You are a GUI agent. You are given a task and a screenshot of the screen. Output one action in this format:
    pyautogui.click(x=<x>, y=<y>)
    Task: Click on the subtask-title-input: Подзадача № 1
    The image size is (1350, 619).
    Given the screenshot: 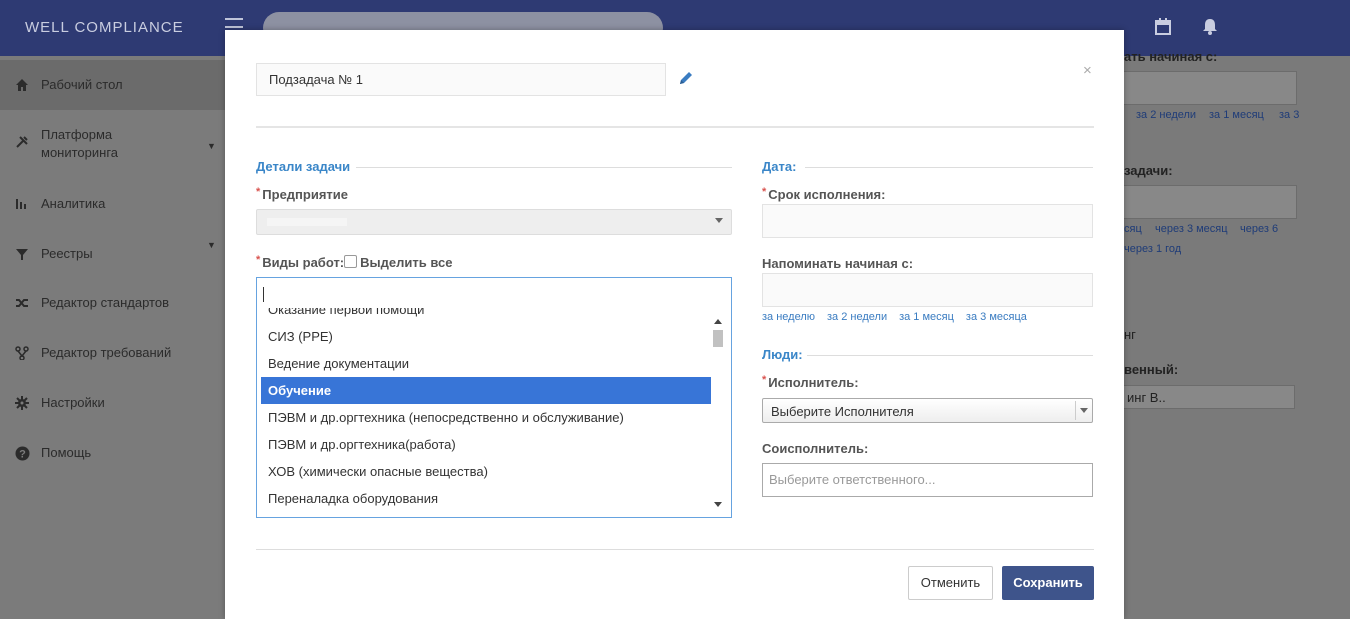 What is the action you would take?
    pyautogui.click(x=461, y=79)
    